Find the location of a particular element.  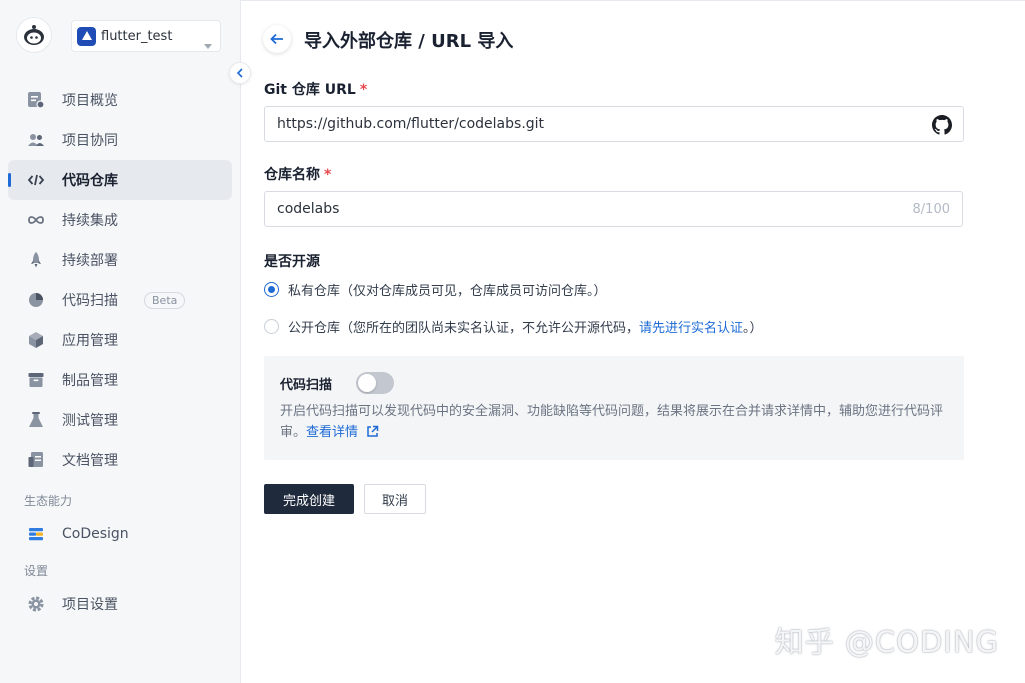

code-icon is located at coordinates (36, 180).